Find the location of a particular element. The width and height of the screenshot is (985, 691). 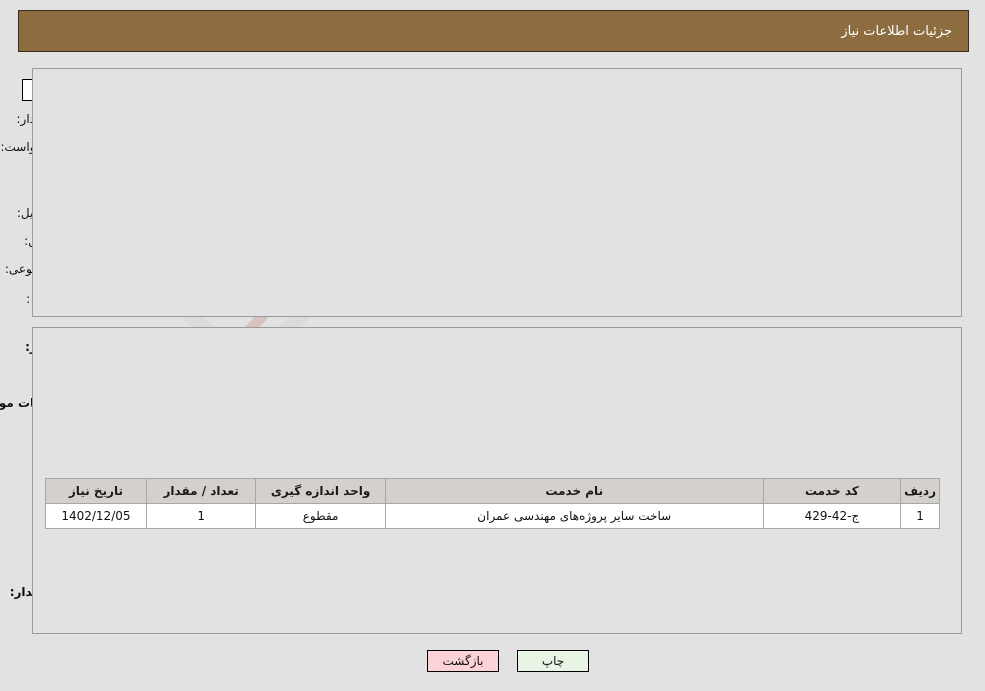

cell-row: 1 is located at coordinates (920, 516).